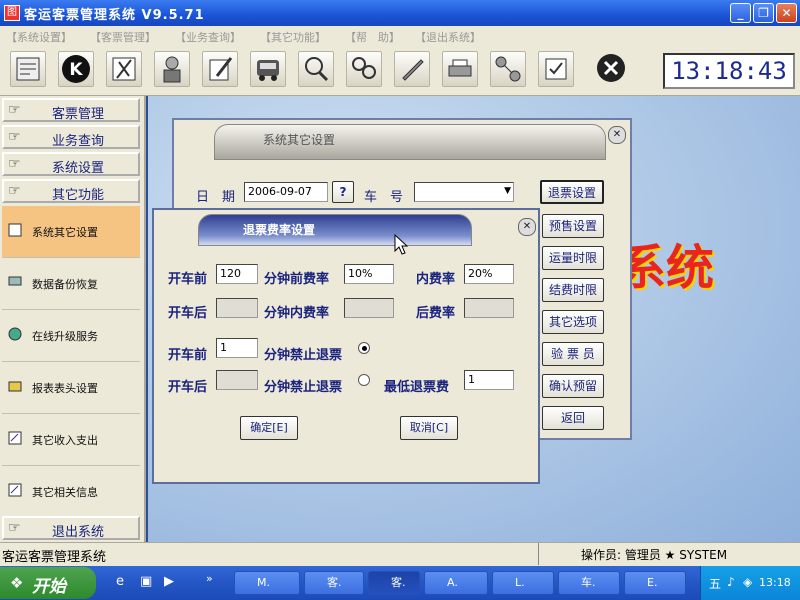  Describe the element at coordinates (775, 582) in the screenshot. I see `tray-clock: 13:18` at that location.